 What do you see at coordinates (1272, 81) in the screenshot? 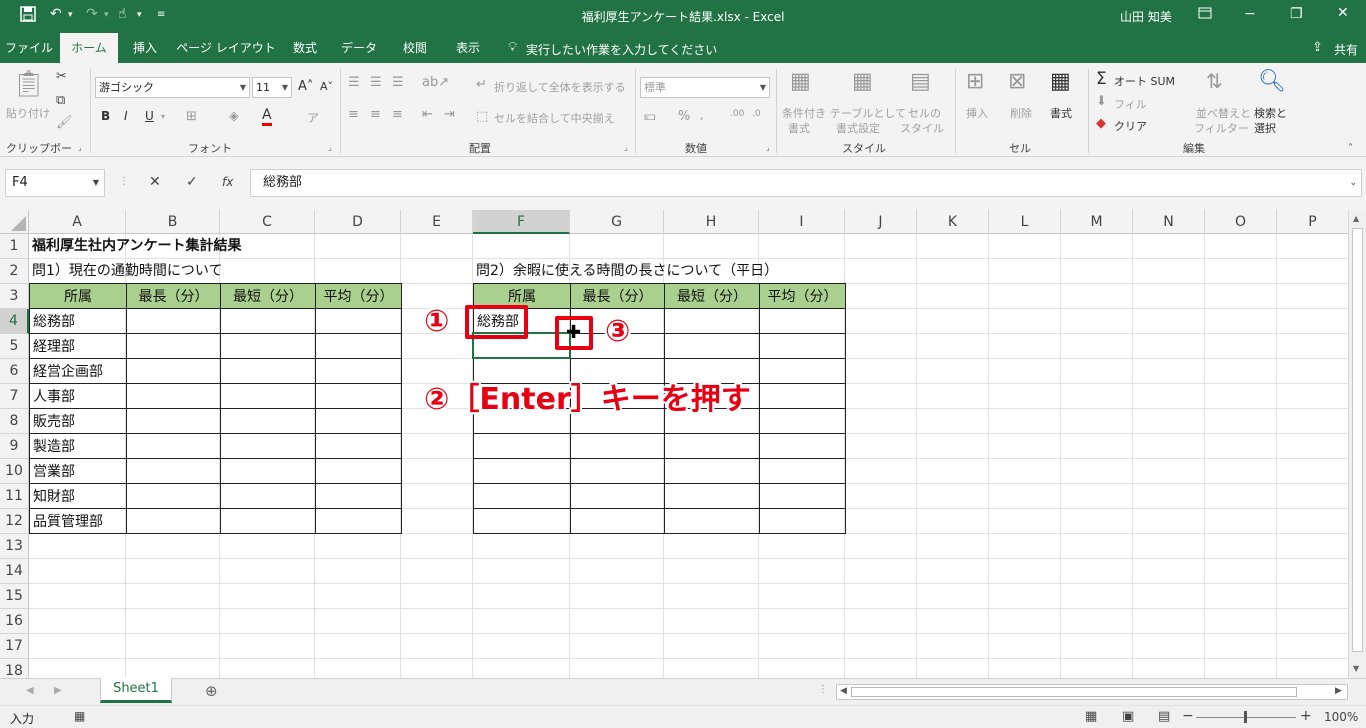
I see `find-select-icon: 🔍︎` at bounding box center [1272, 81].